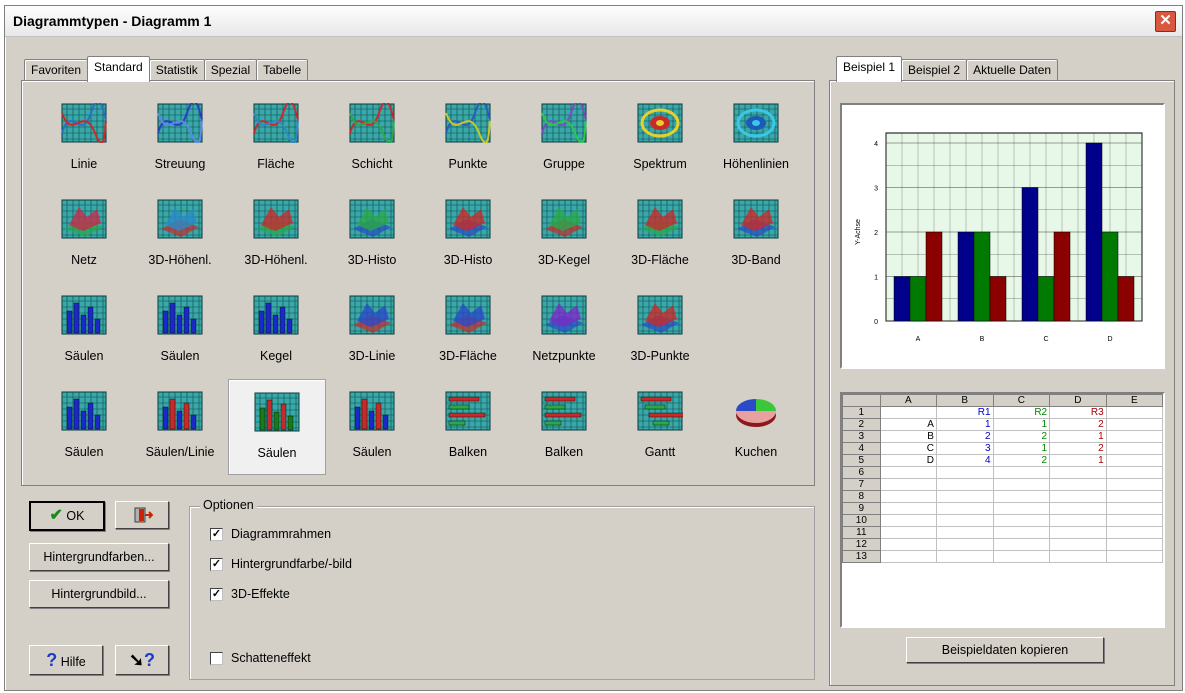  Describe the element at coordinates (180, 426) in the screenshot. I see `chart-type-item: Säulen/Linie` at that location.